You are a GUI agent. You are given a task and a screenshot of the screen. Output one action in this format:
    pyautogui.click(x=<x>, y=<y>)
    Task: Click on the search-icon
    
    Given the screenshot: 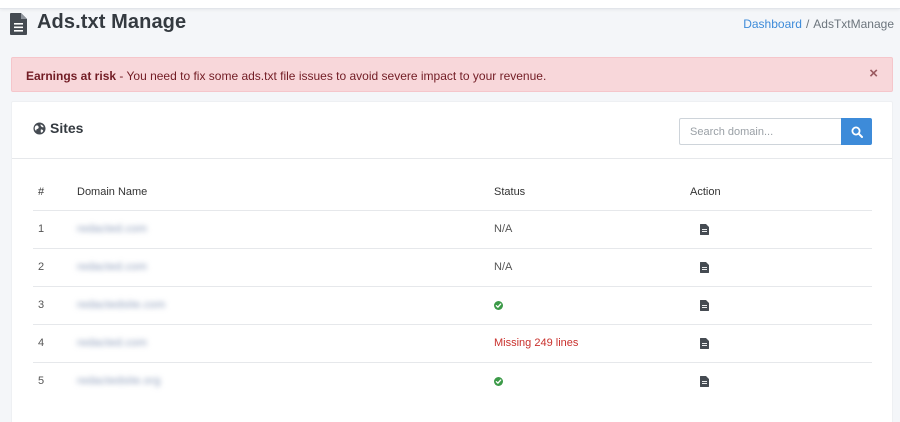 What is the action you would take?
    pyautogui.click(x=857, y=132)
    